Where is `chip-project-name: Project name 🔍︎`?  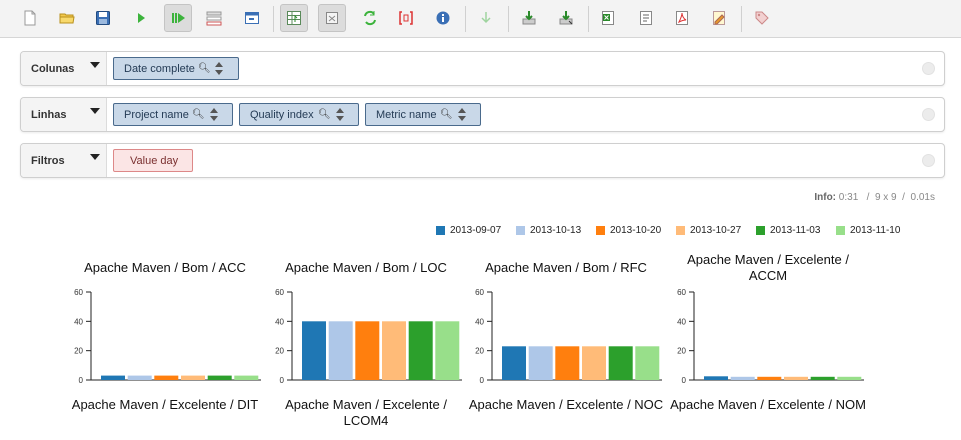 chip-project-name: Project name 🔍︎ is located at coordinates (173, 114).